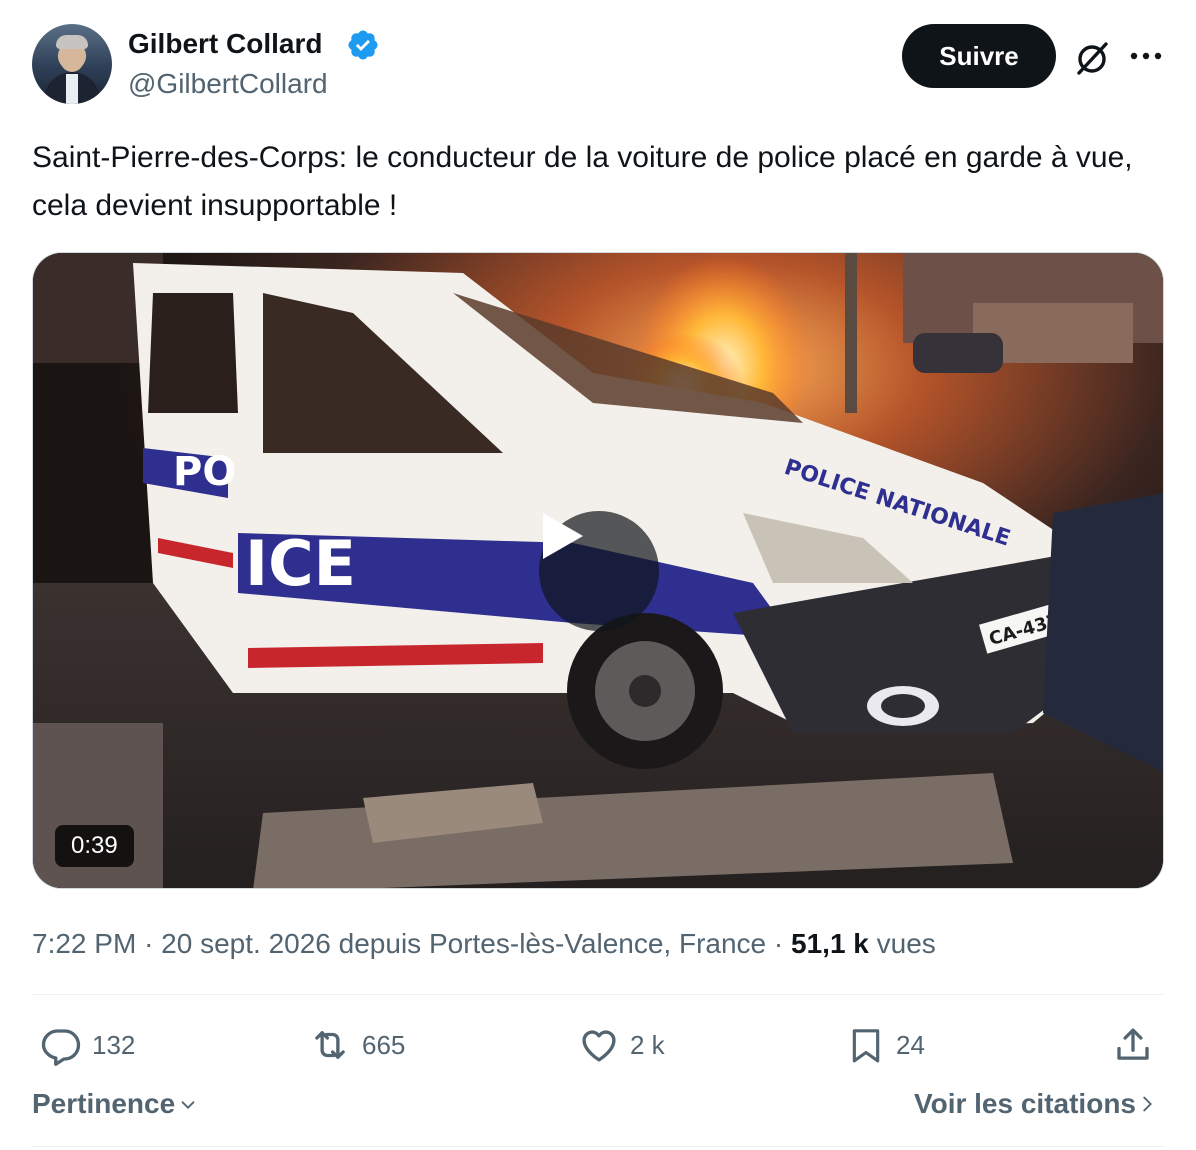  What do you see at coordinates (1147, 1104) in the screenshot?
I see `chevron-right-icon` at bounding box center [1147, 1104].